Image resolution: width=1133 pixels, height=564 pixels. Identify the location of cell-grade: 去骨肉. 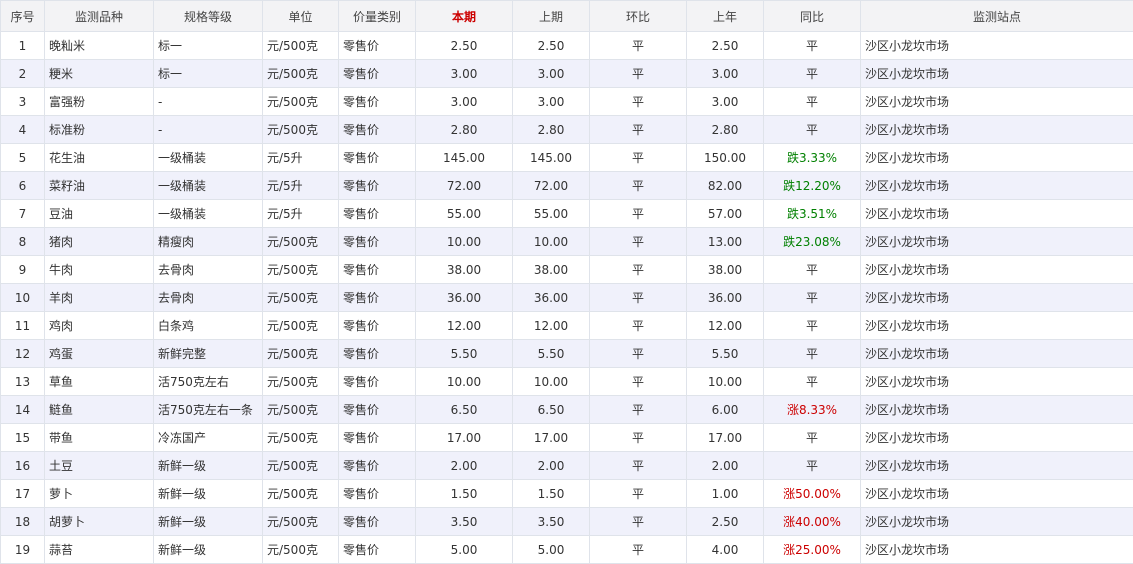
(208, 298).